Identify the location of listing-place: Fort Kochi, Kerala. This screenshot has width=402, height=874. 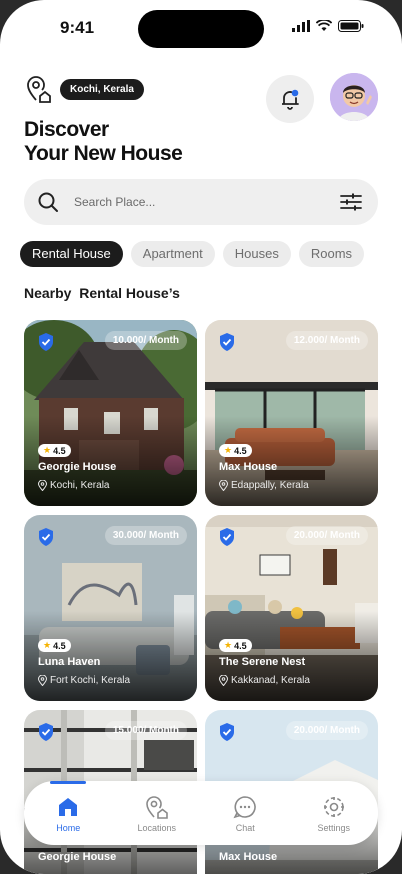
(84, 680).